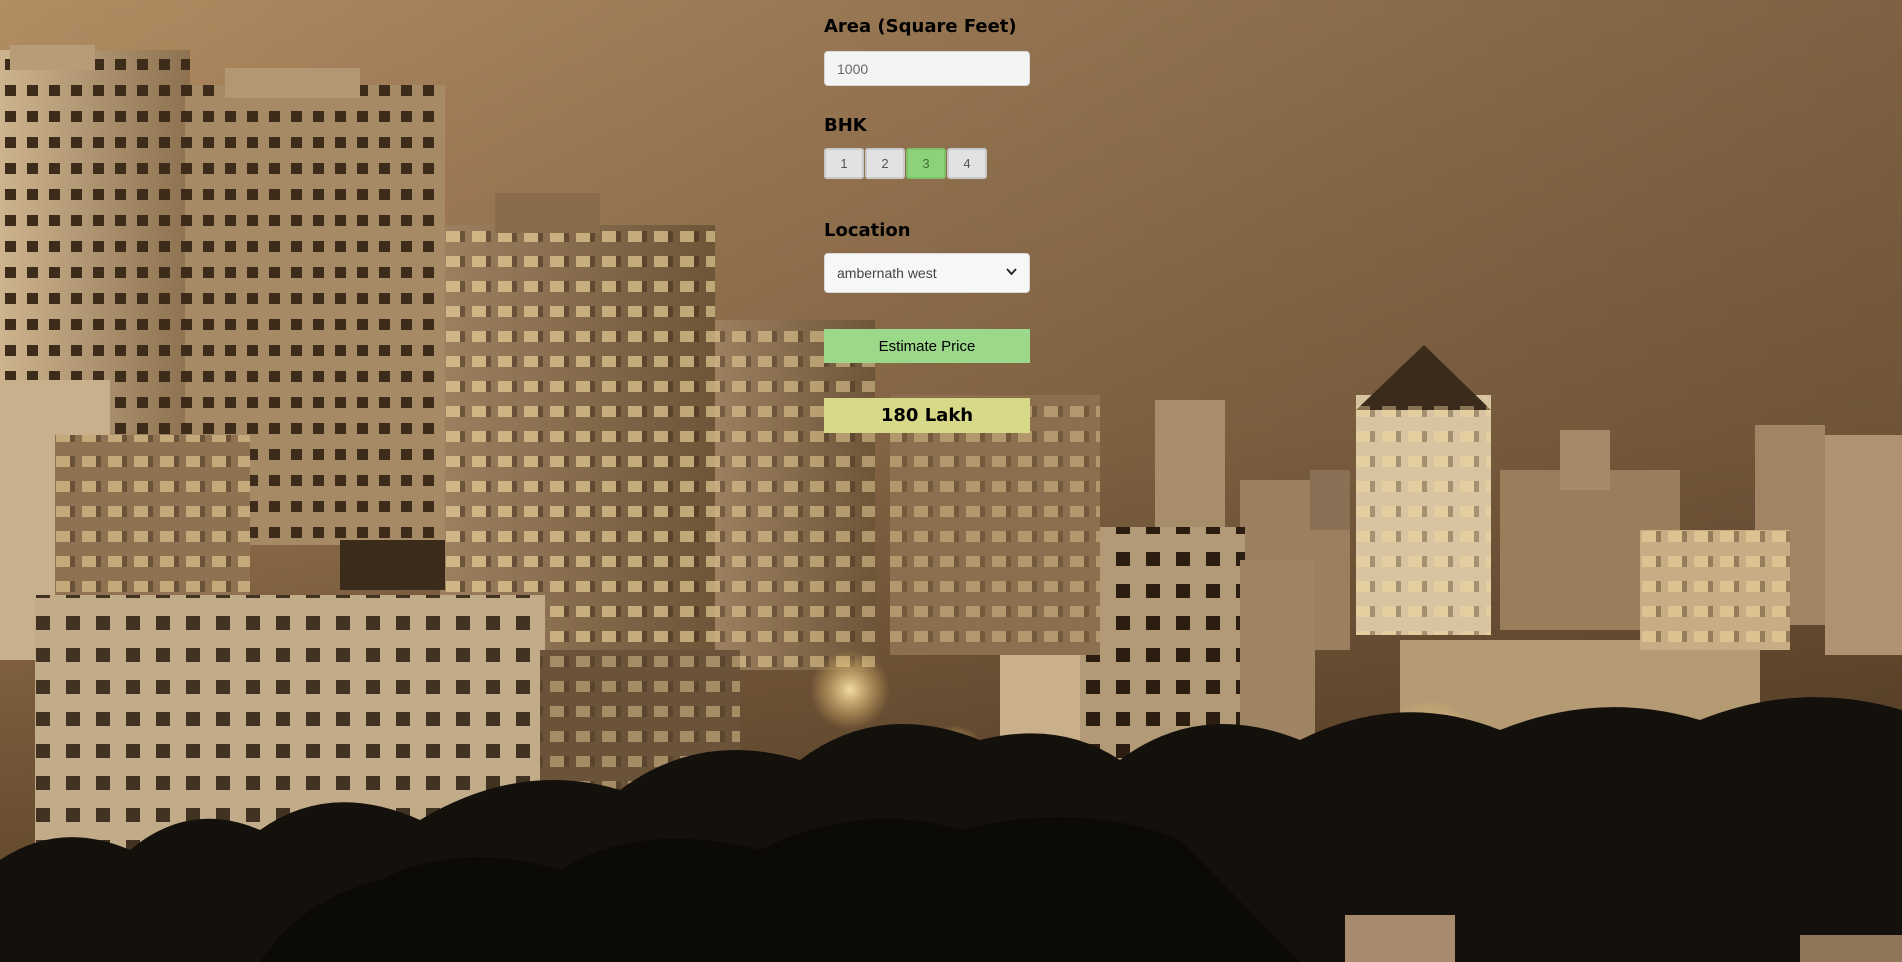 The width and height of the screenshot is (1902, 962). Describe the element at coordinates (927, 68) in the screenshot. I see `area-input` at that location.